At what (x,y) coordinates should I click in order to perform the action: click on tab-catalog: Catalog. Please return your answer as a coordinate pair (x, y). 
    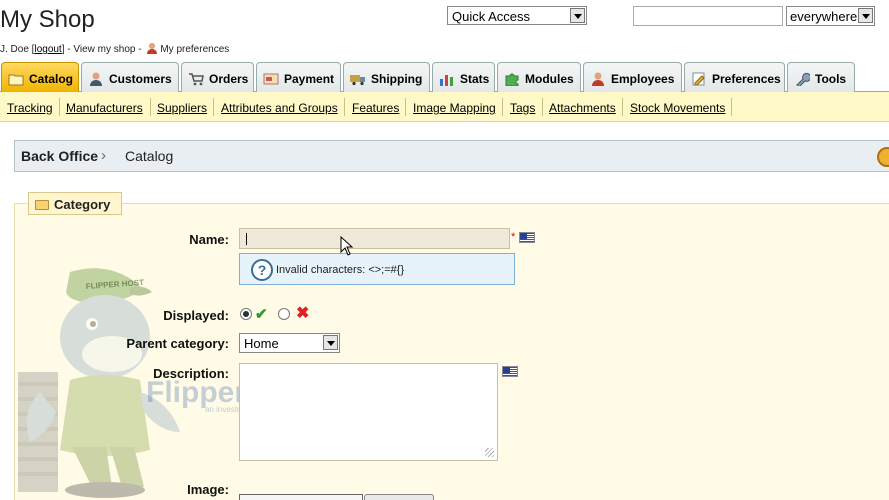
    Looking at the image, I should click on (40, 77).